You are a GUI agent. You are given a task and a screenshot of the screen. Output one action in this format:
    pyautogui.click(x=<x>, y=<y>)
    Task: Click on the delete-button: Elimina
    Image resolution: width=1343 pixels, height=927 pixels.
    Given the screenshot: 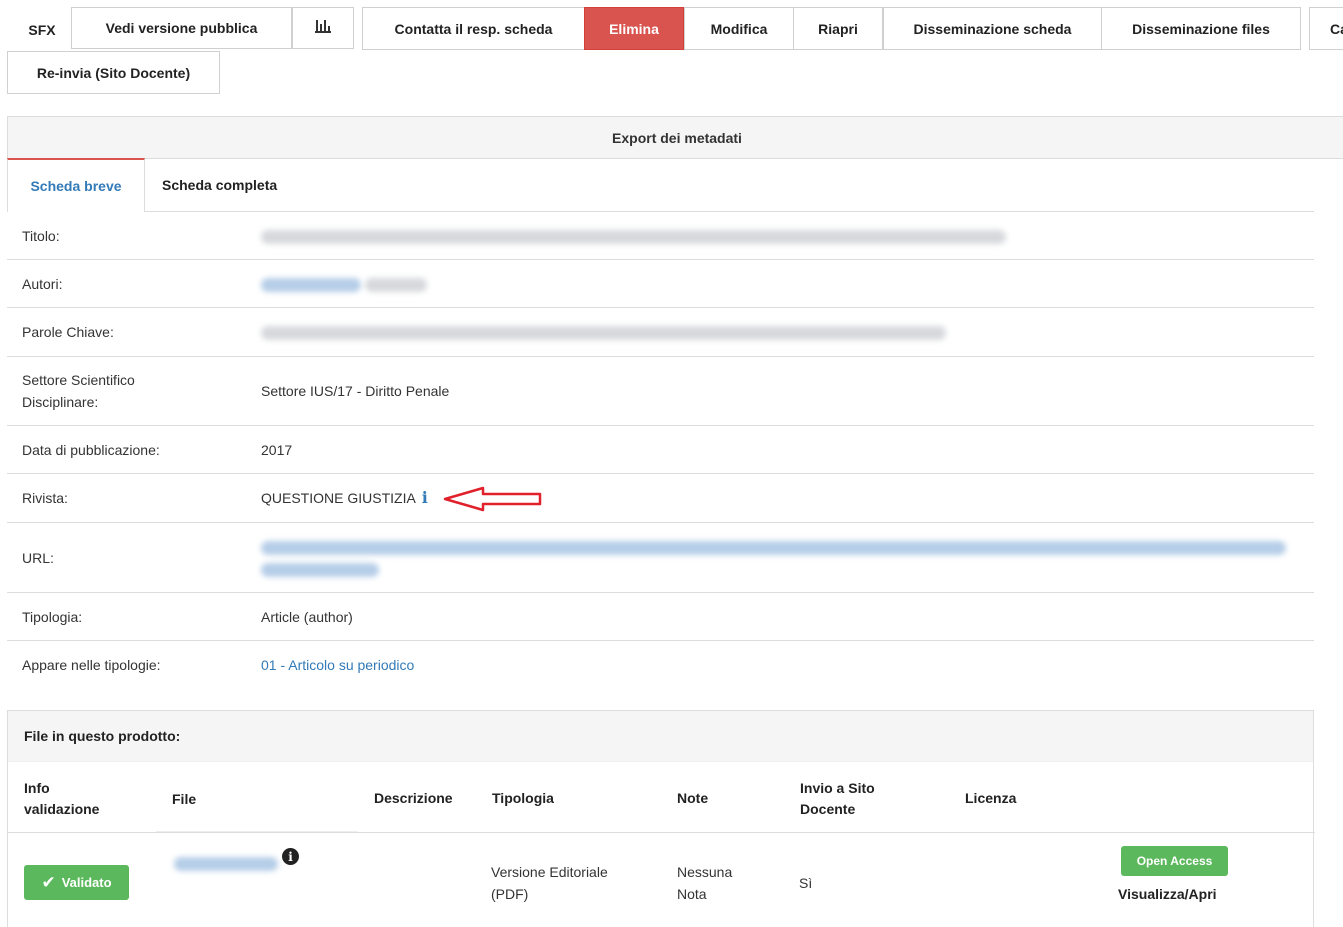 What is the action you would take?
    pyautogui.click(x=634, y=28)
    